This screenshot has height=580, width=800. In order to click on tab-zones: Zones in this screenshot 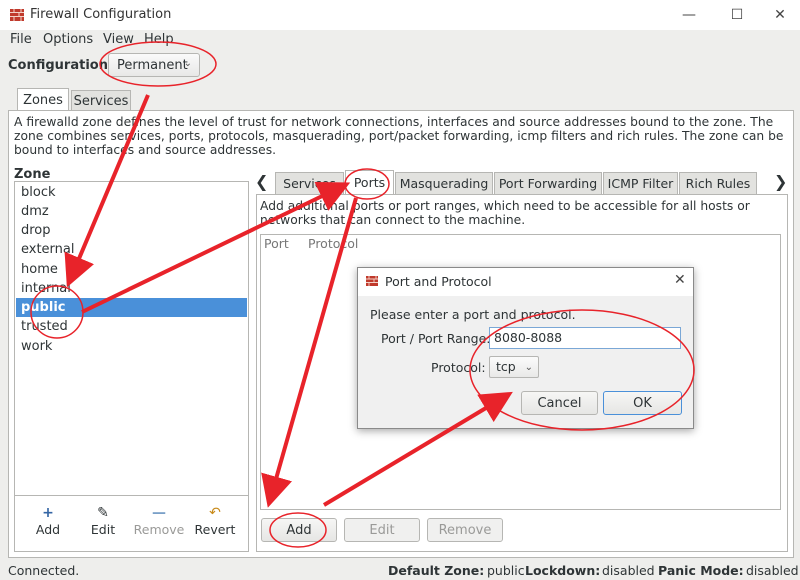, I will do `click(43, 100)`.